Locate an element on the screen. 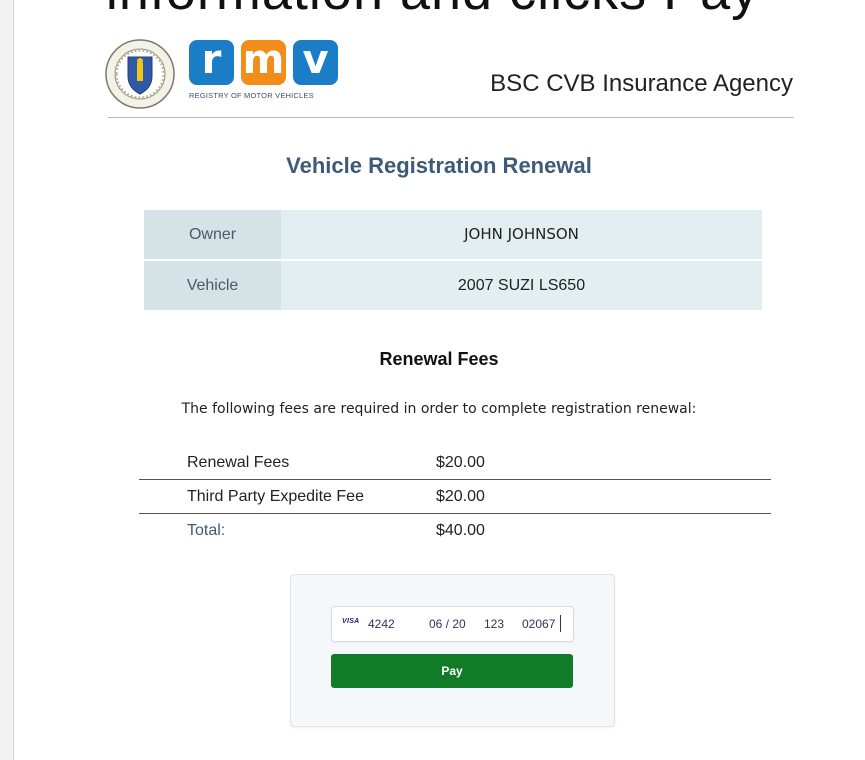 Image resolution: width=865 pixels, height=760 pixels. massachusetts-seal-icon is located at coordinates (140, 74).